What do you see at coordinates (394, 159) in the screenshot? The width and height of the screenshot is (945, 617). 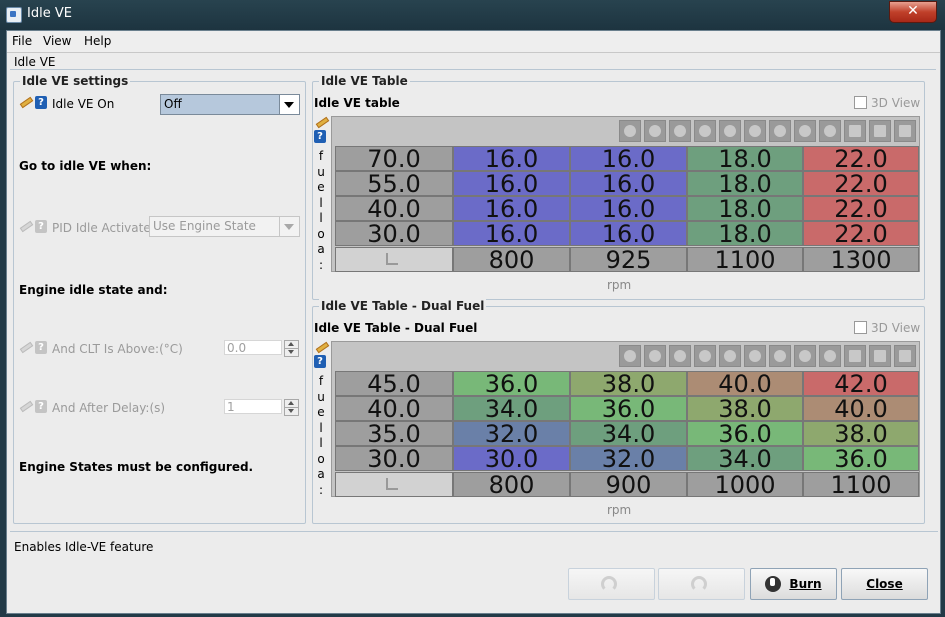 I see `table-y-value: 70.0` at bounding box center [394, 159].